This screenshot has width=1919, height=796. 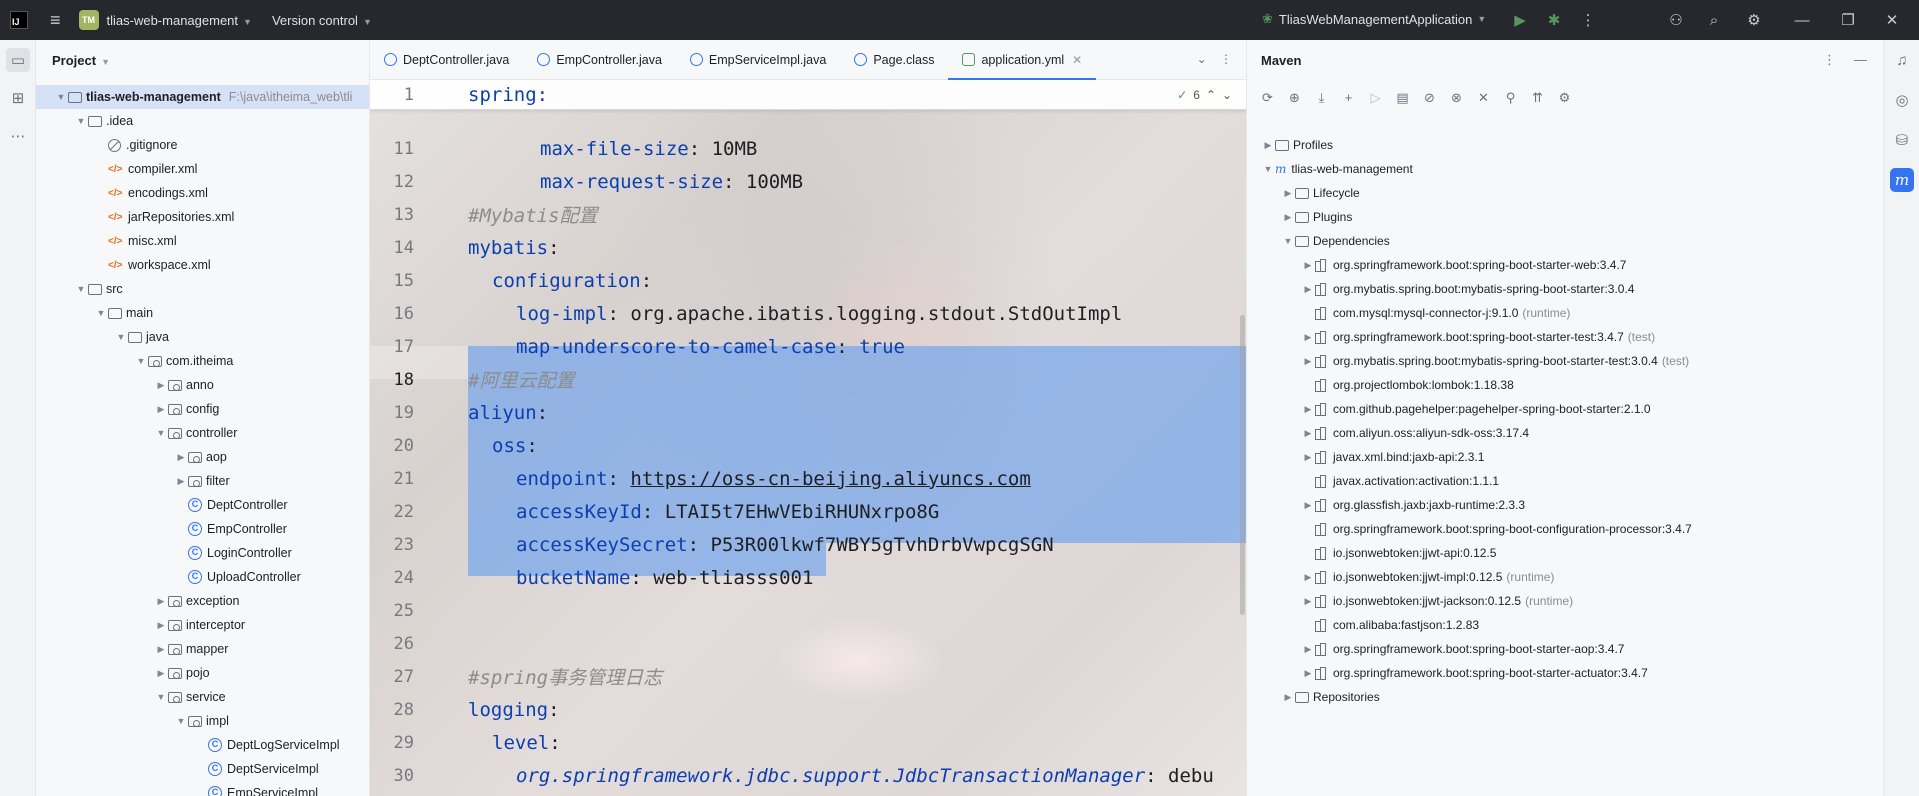 I want to click on search-icon: ⌕, so click(x=1714, y=20).